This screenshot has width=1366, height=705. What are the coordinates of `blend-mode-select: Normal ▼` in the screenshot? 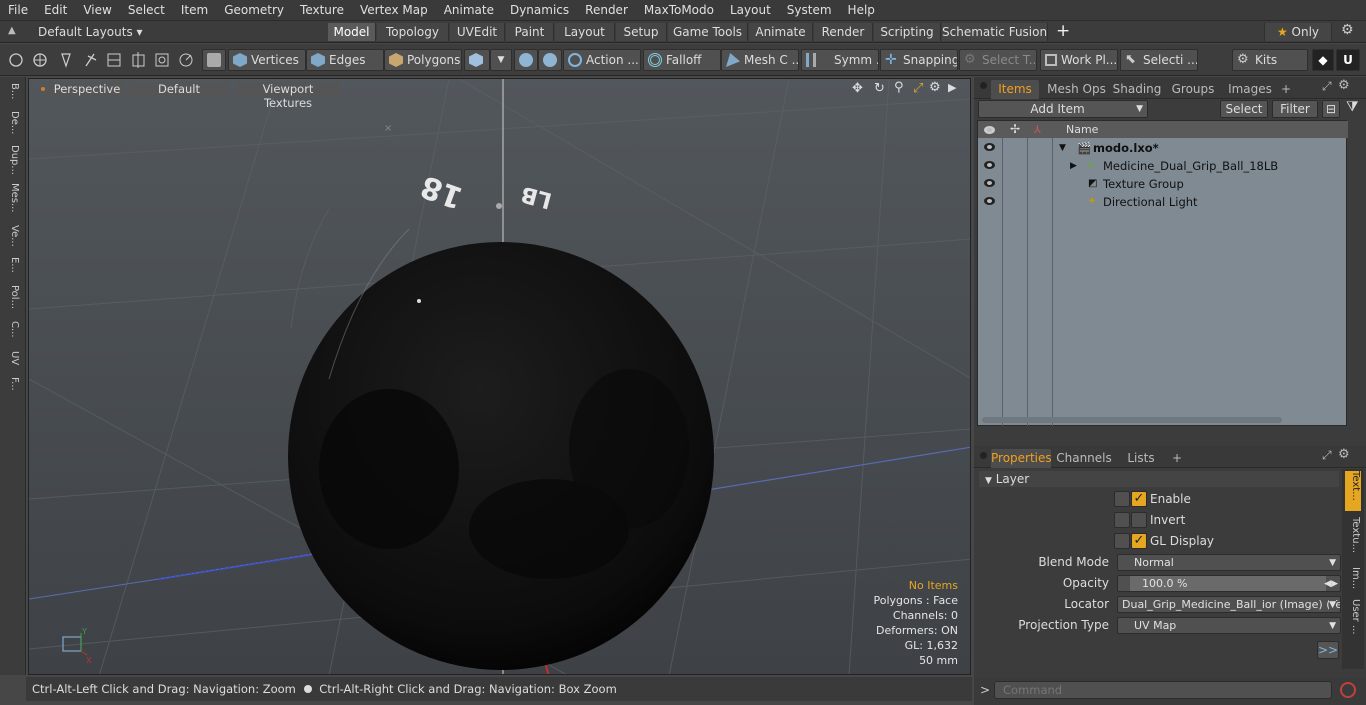 It's located at (1229, 562).